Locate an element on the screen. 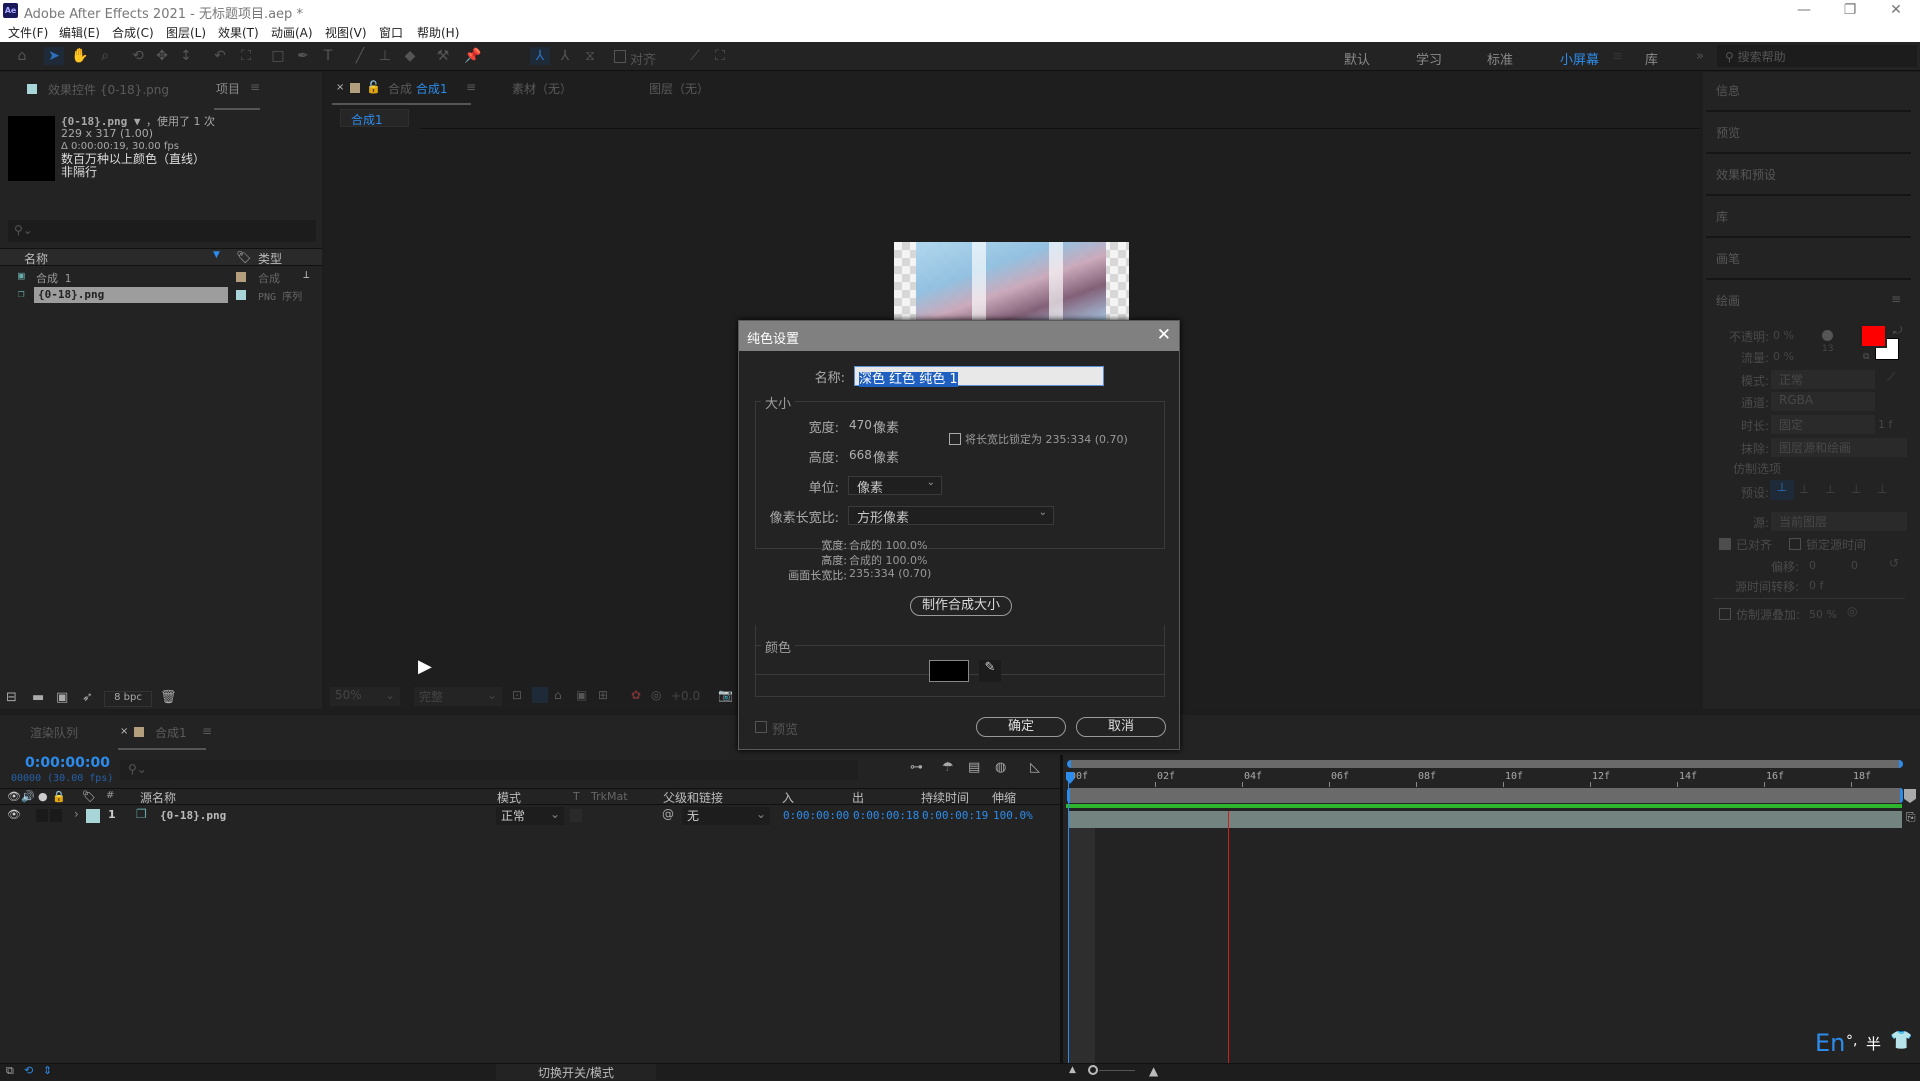 This screenshot has width=1920, height=1081. opacity-value: 0 % is located at coordinates (1783, 335).